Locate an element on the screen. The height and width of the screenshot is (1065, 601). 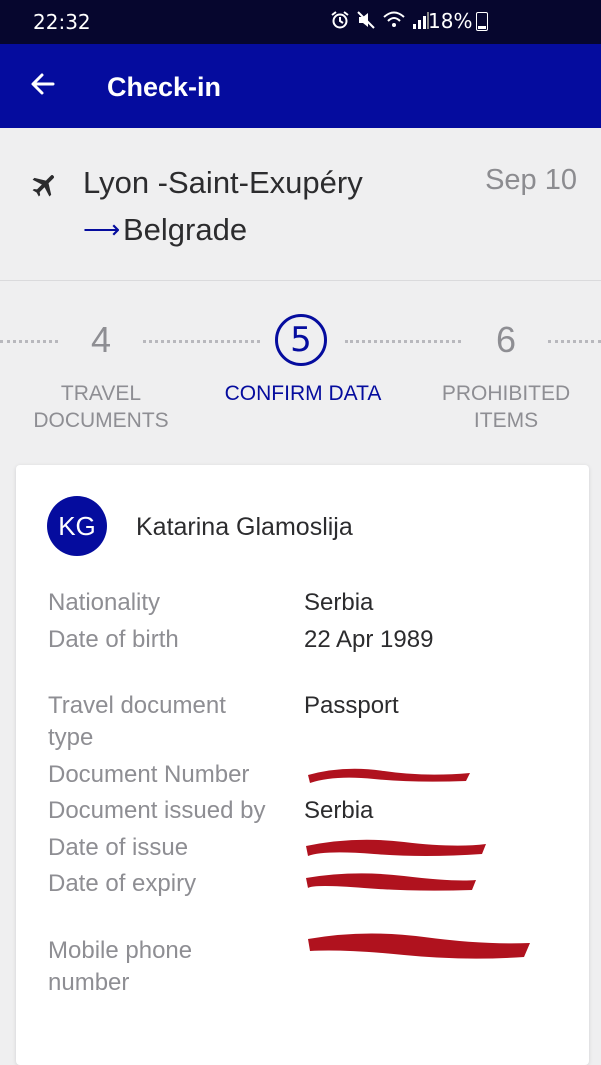
doc-type-label-line1: Travel document is located at coordinates (137, 705).